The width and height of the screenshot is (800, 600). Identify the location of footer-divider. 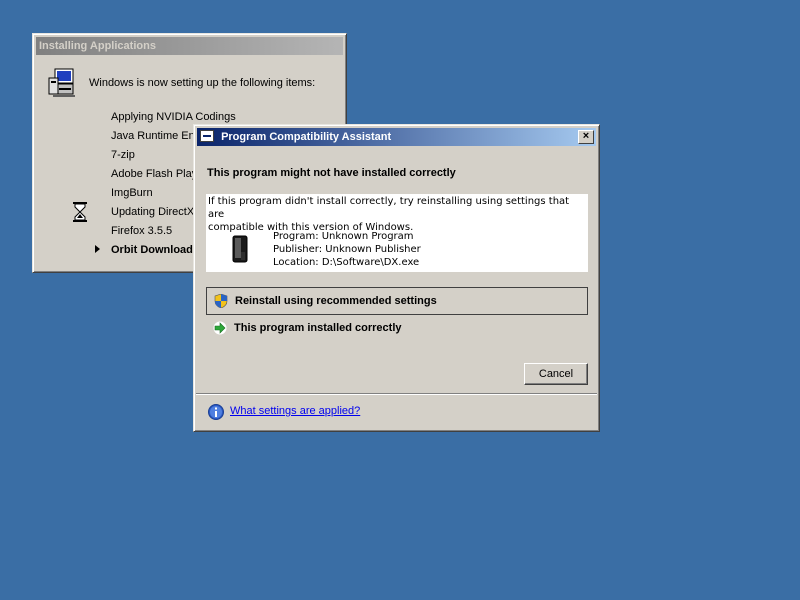
(396, 394).